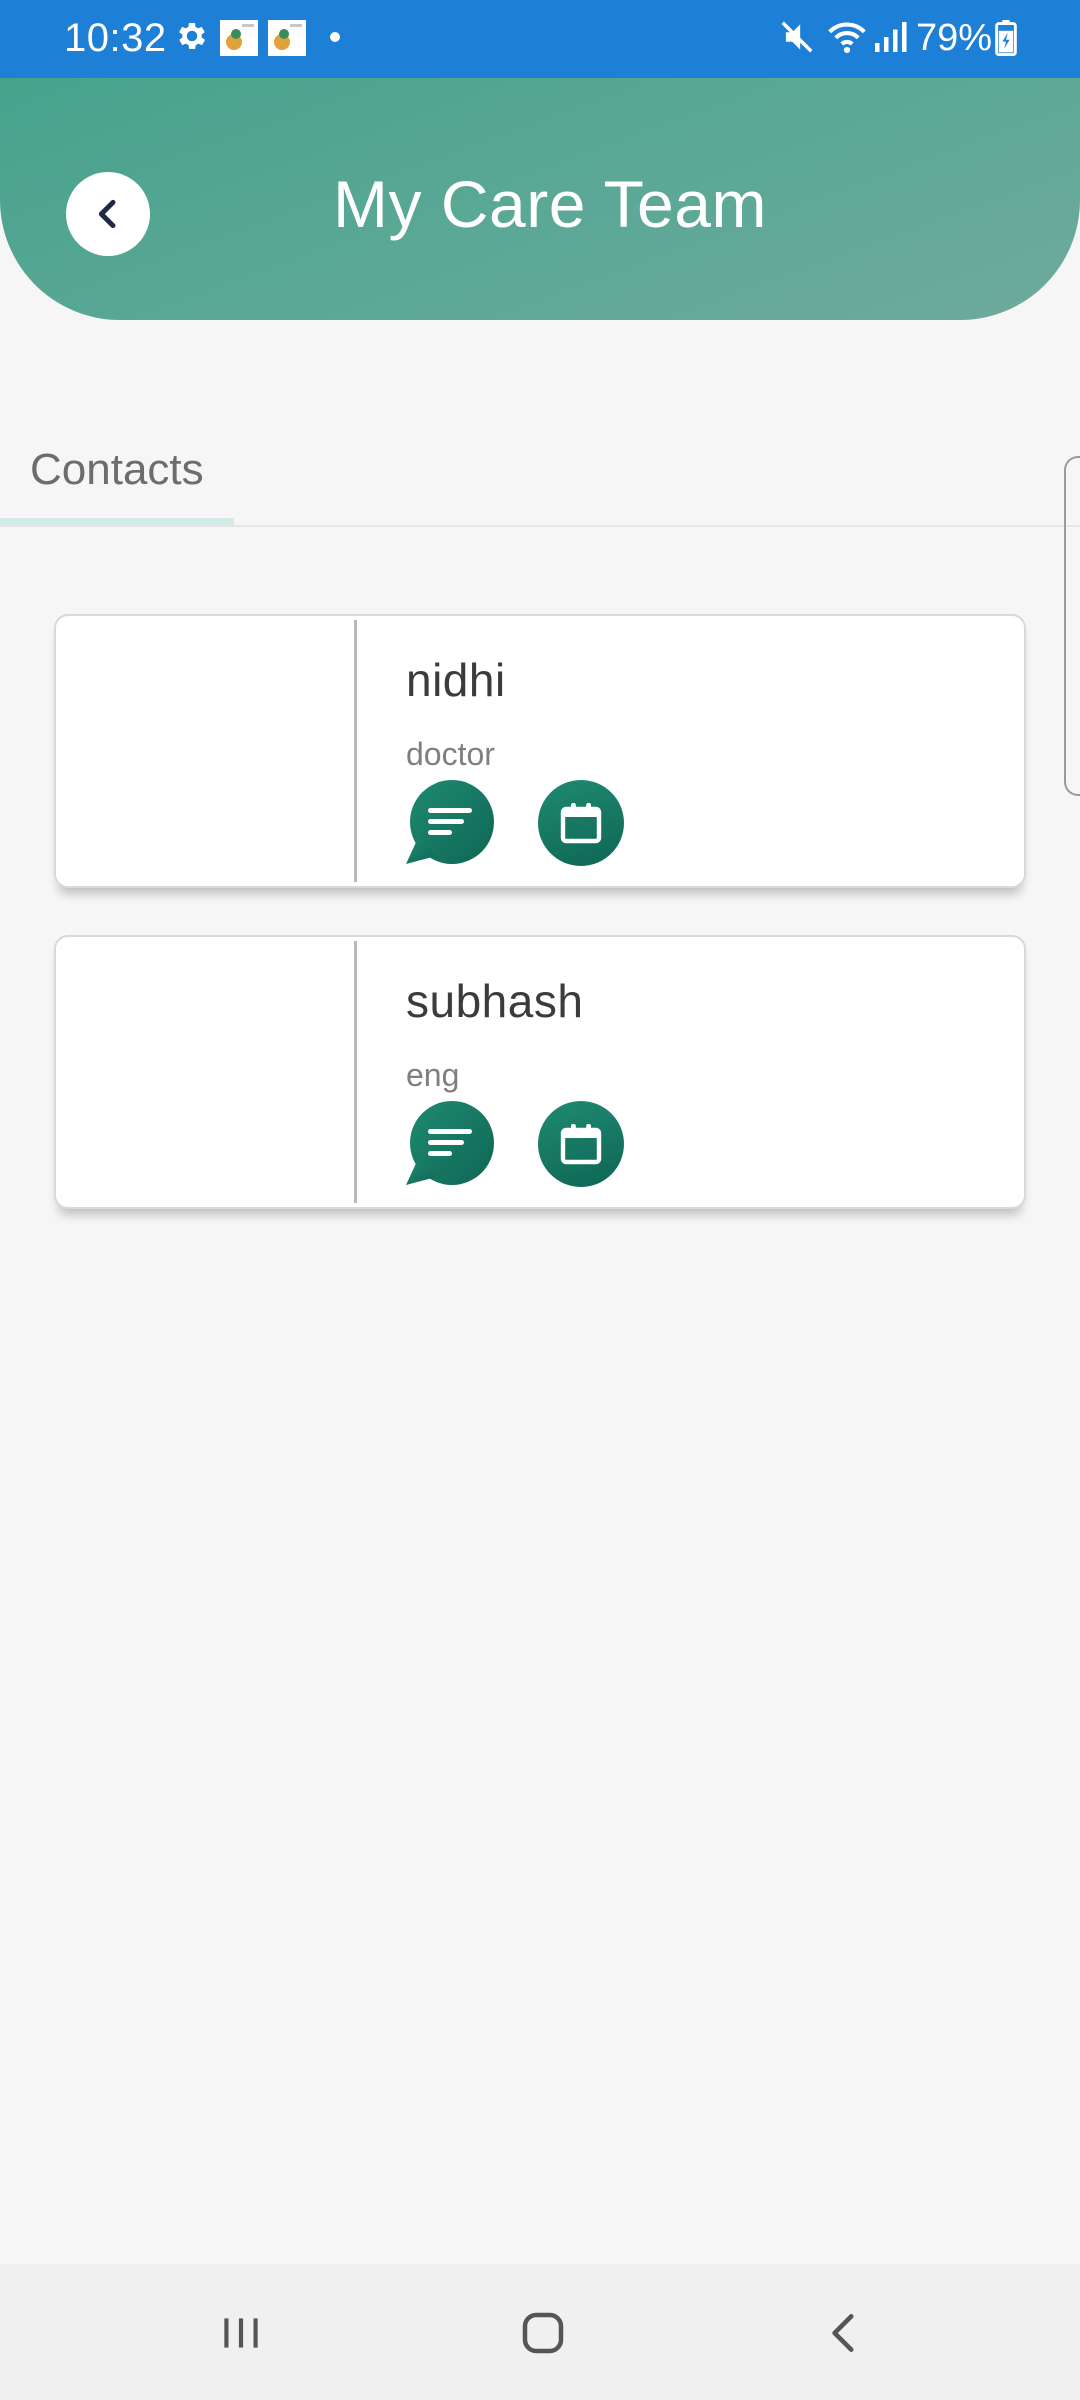 The height and width of the screenshot is (2400, 1080). Describe the element at coordinates (797, 37) in the screenshot. I see `mute-icon` at that location.